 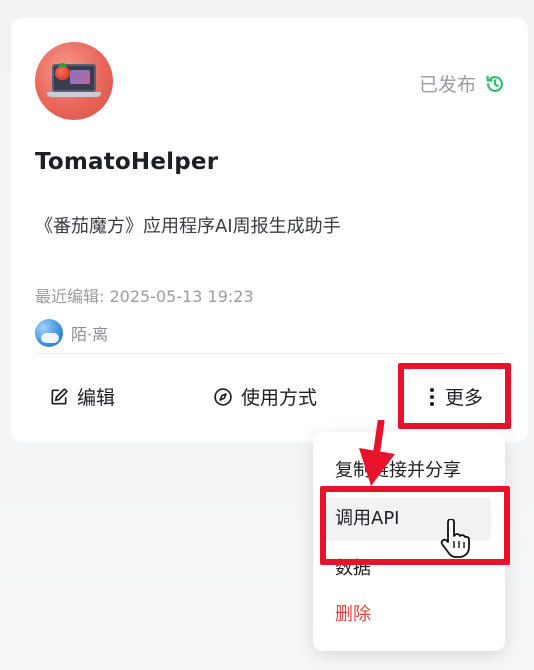 What do you see at coordinates (144, 296) in the screenshot?
I see `last-edited: 最近编辑: 2025-05-13 19:23` at bounding box center [144, 296].